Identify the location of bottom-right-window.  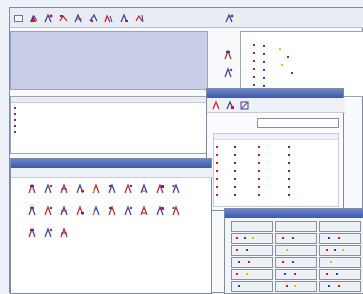
(293, 251).